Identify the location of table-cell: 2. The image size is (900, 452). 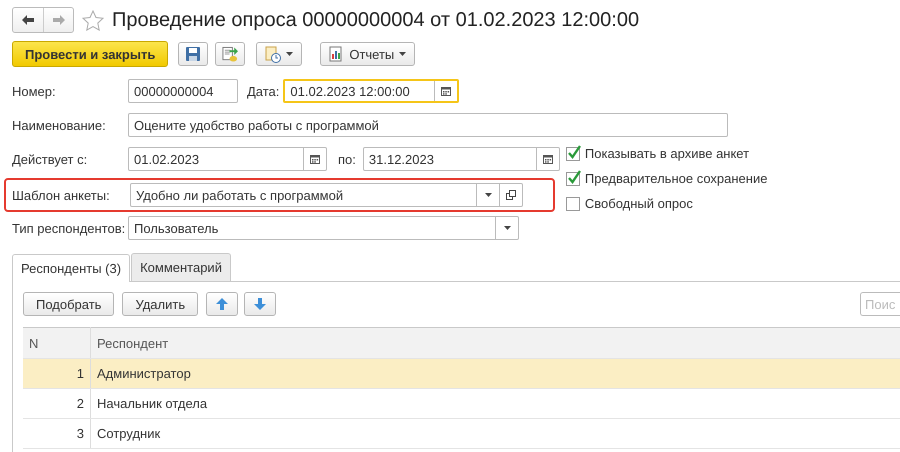
(56, 403).